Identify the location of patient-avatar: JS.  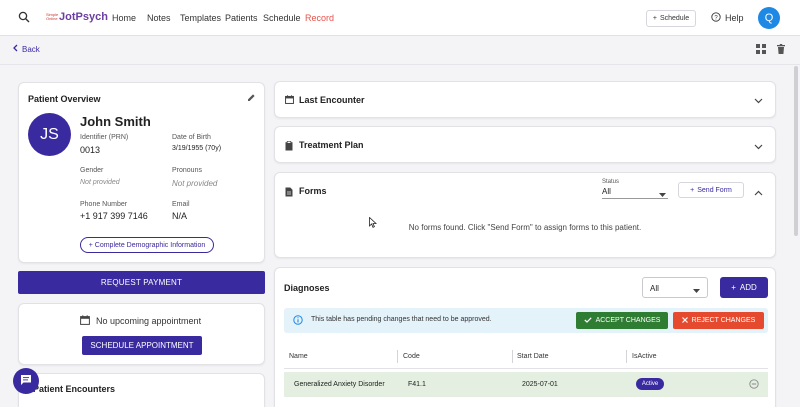
(49, 134).